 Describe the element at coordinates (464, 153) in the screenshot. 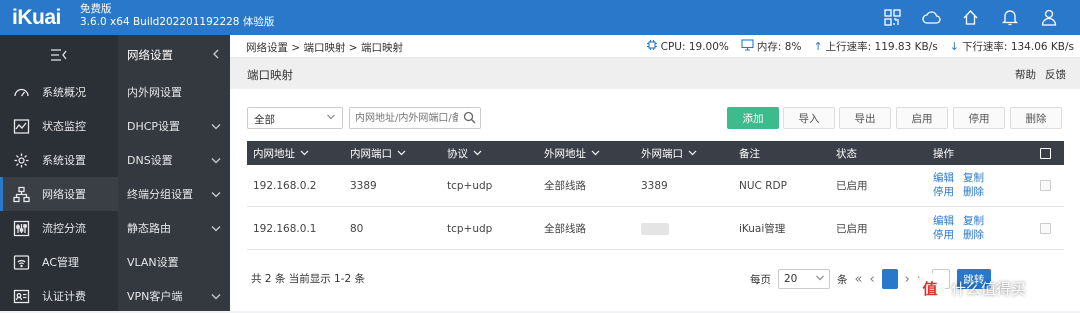

I see `col-header-protocol: 协议` at that location.